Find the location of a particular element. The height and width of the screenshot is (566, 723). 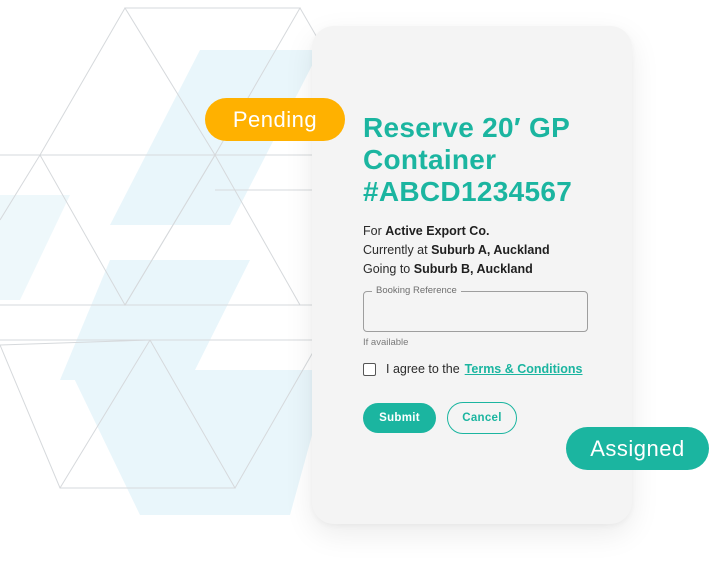

title-line: #ABCD1234567 is located at coordinates (468, 191).